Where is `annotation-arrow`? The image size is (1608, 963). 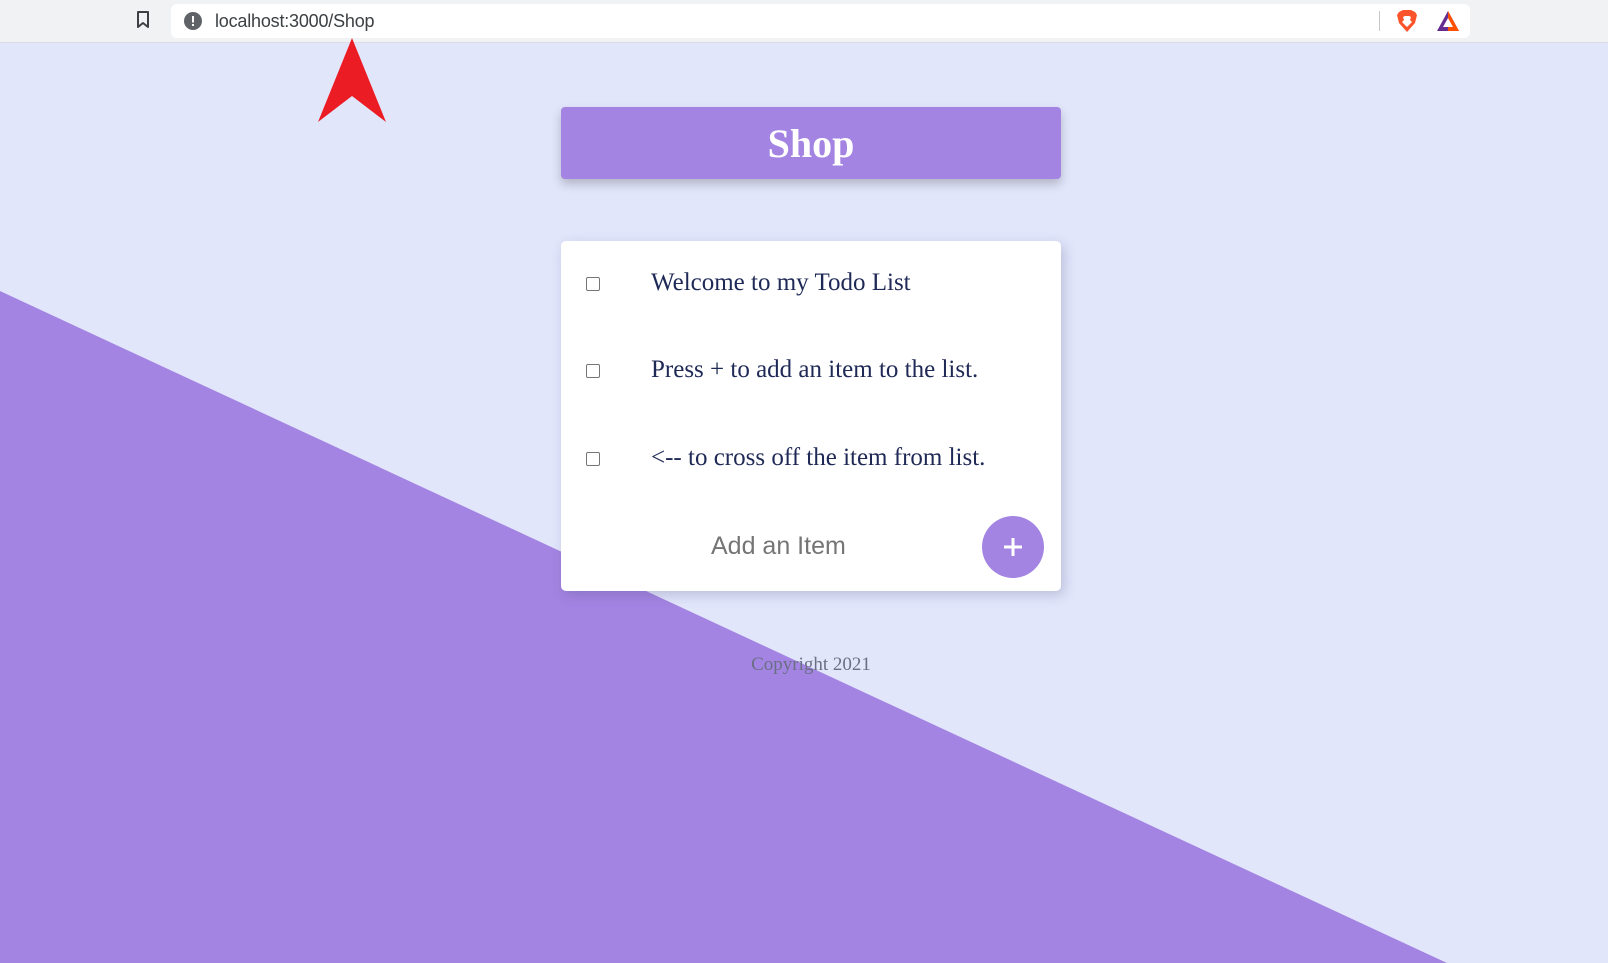 annotation-arrow is located at coordinates (352, 80).